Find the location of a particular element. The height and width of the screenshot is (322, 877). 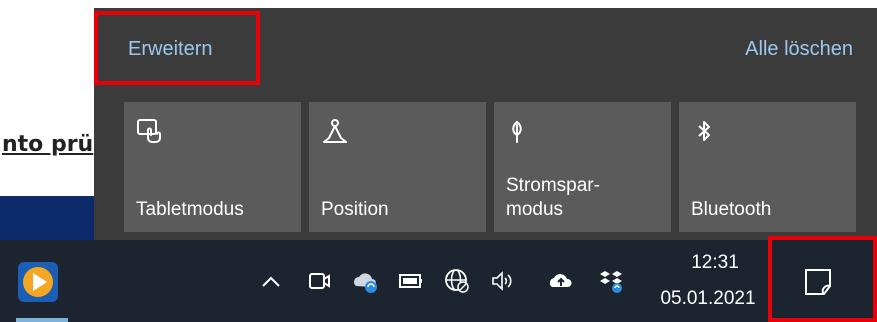

meet-now-icon is located at coordinates (319, 281).